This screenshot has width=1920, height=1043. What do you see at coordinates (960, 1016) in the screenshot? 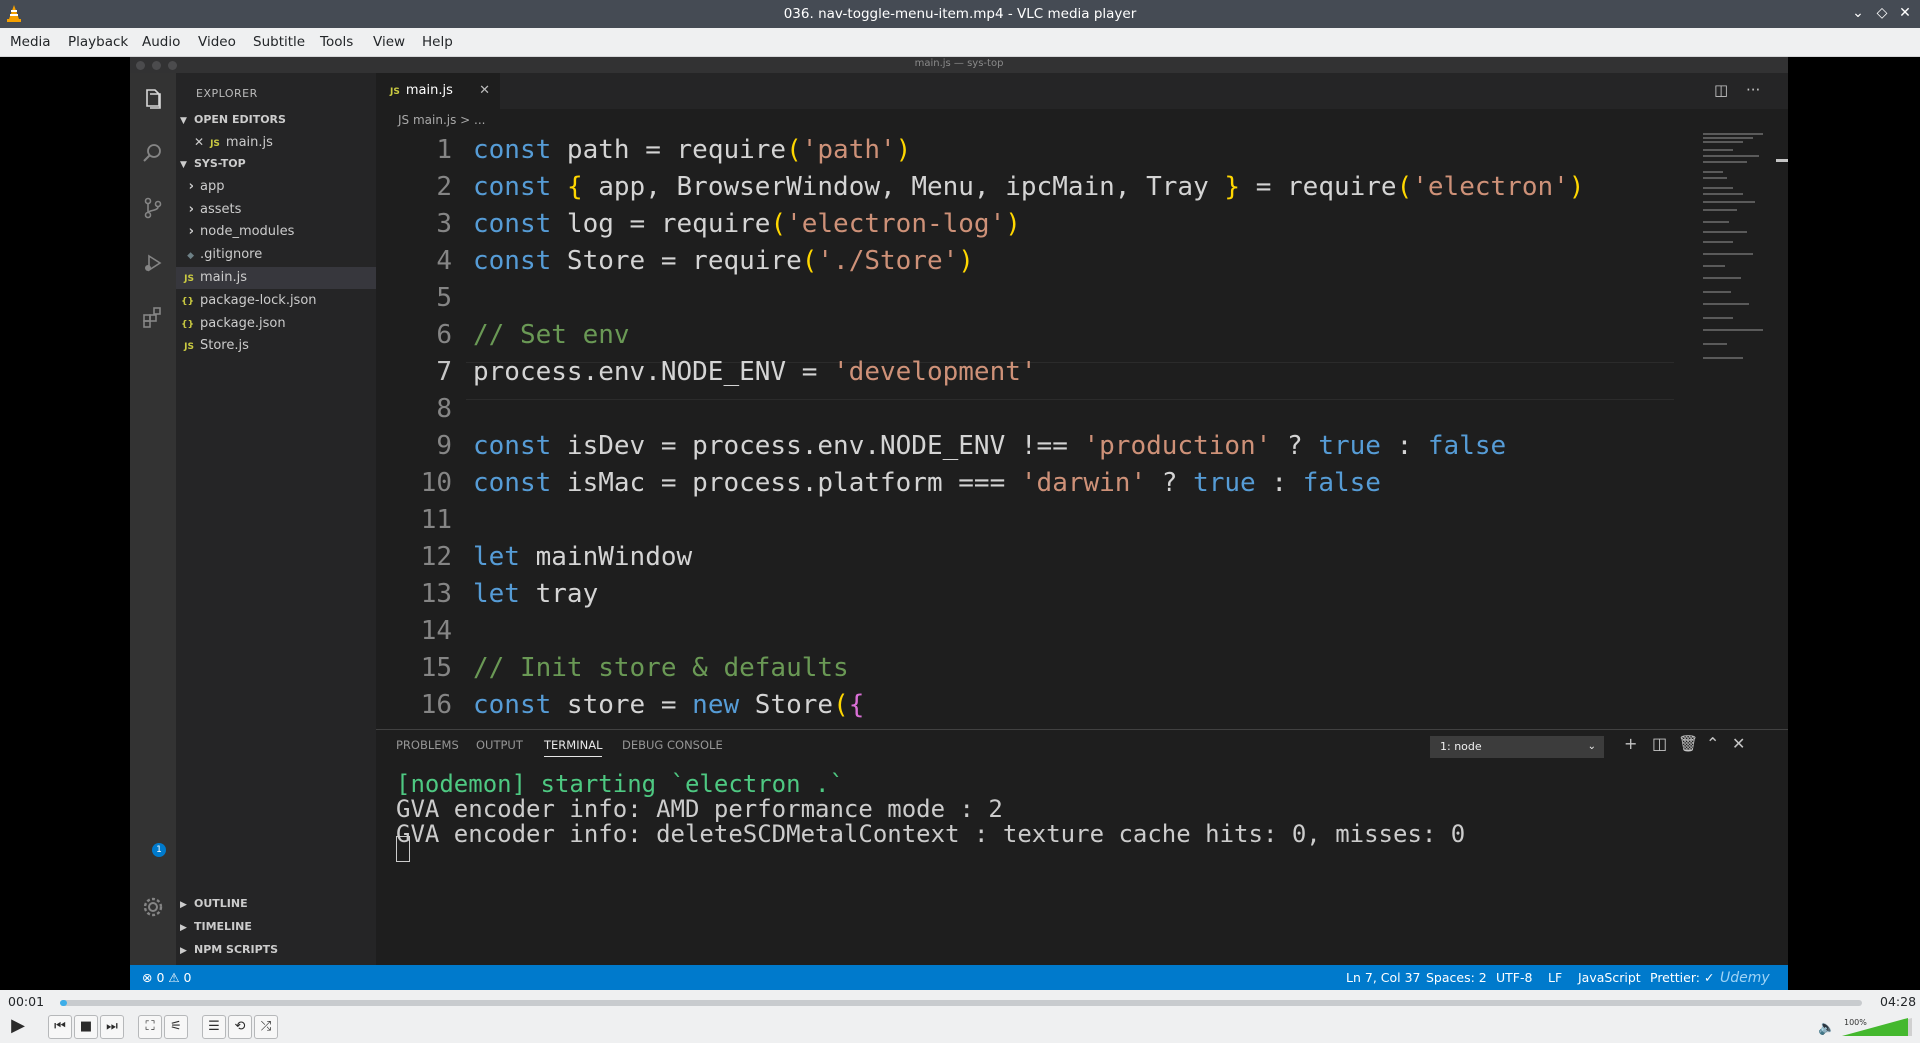
I see `vlc-controls: 00:01 04:28 ▶ ⏮ ■ ⏭ ⛶ ⚟ ☰ ⟲ ⤮ 🔈 100%` at bounding box center [960, 1016].